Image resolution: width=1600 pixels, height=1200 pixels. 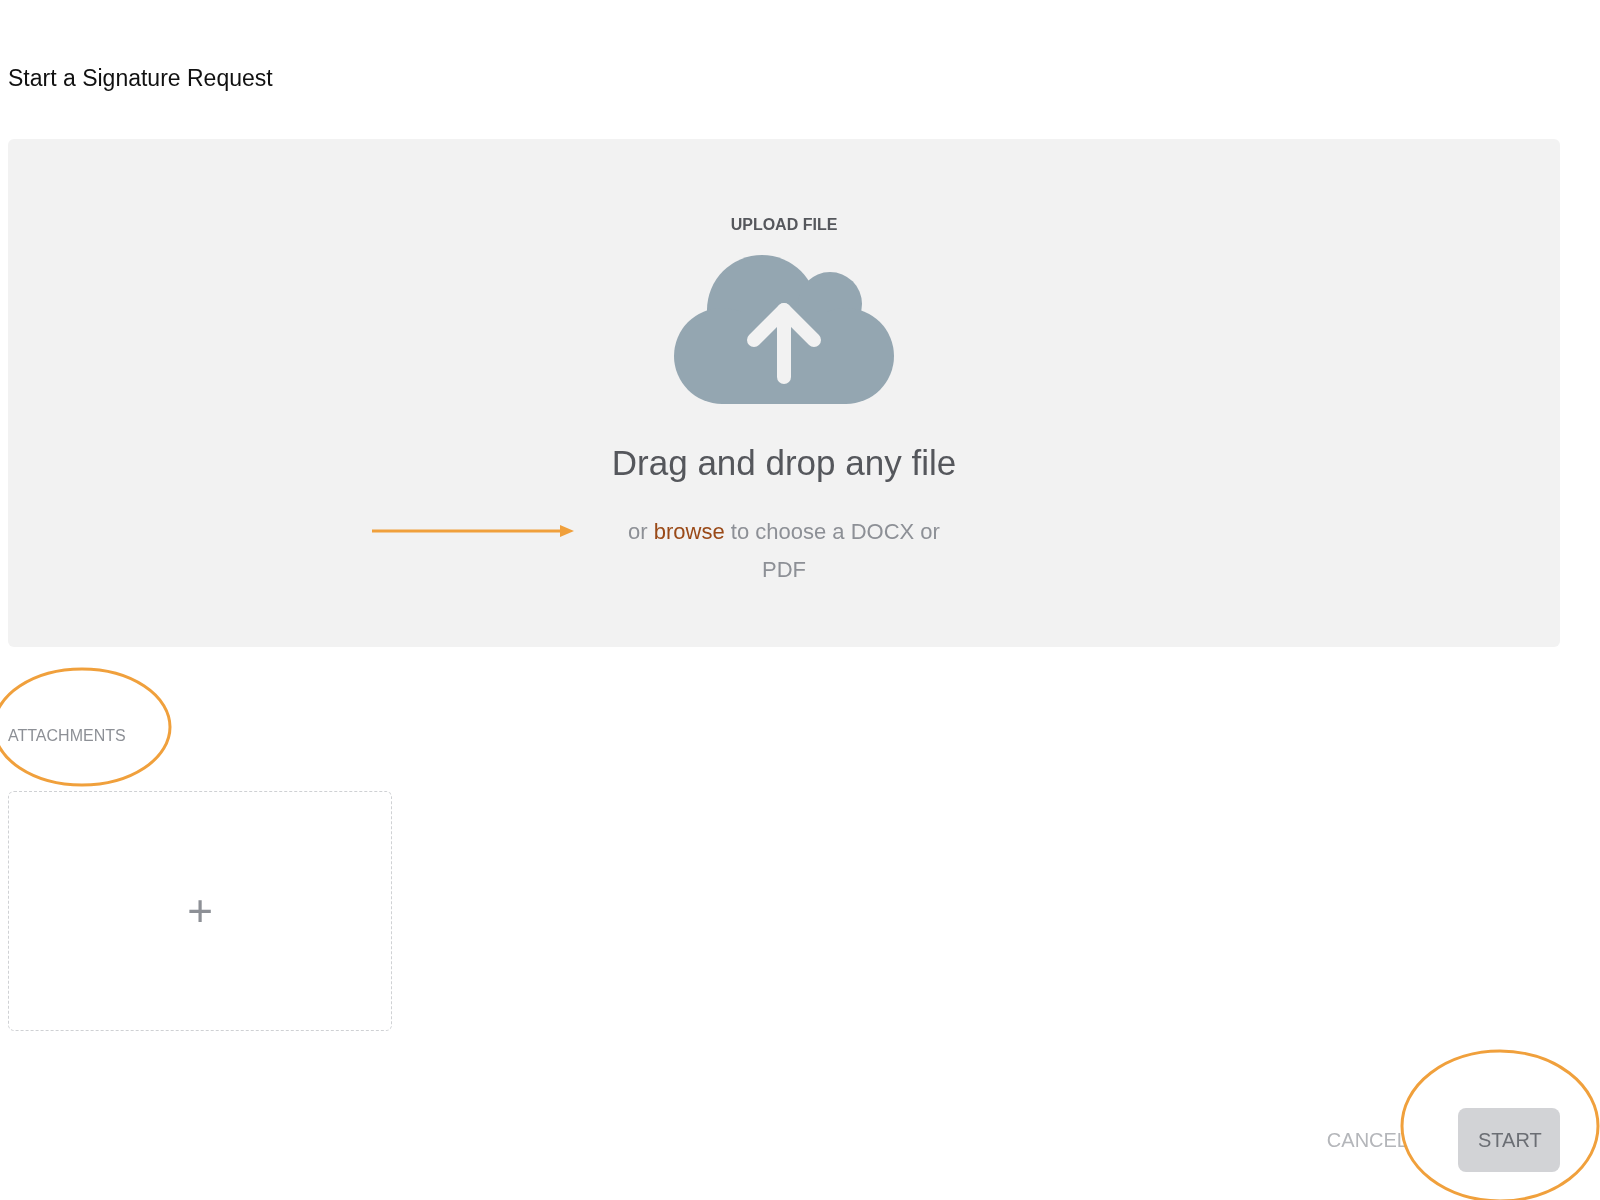 What do you see at coordinates (784, 225) in the screenshot?
I see `upload-heading: UPLOAD FILE` at bounding box center [784, 225].